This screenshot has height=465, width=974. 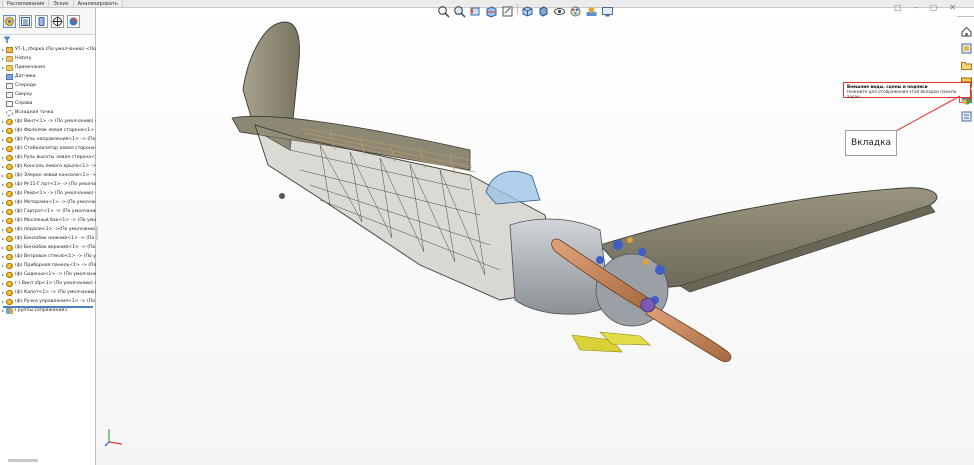 I want to click on tree-item: ▸ (ф) Бензобак верхний<1> -> (По у, so click(x=48, y=247).